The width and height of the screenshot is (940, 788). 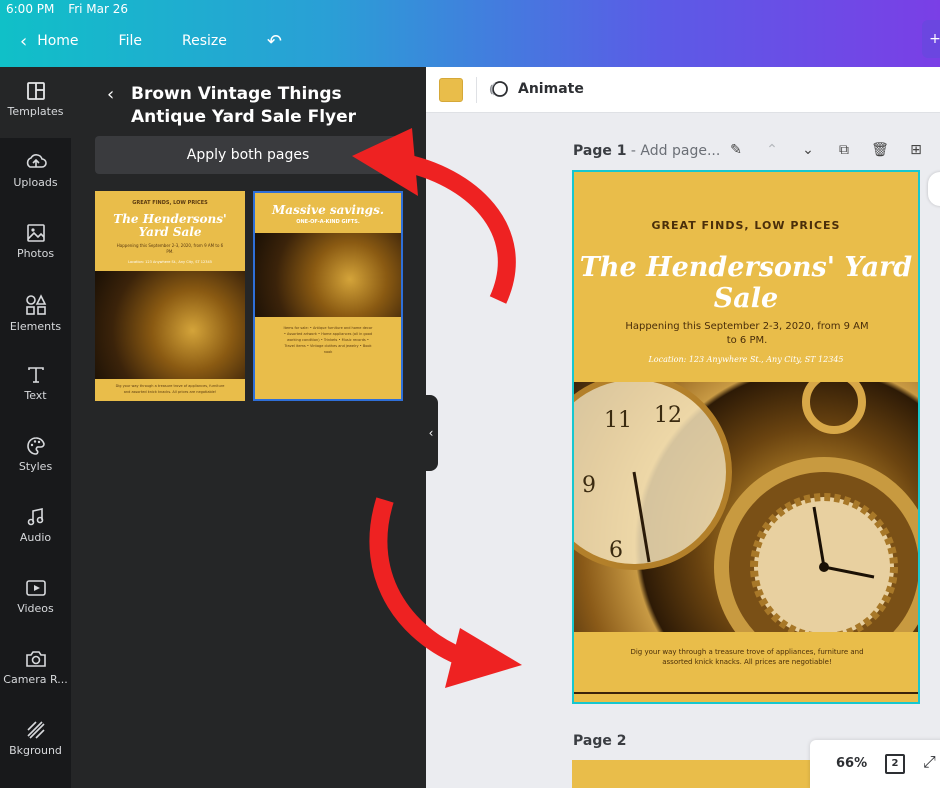 I want to click on rail-templates: Templates, so click(x=35, y=102).